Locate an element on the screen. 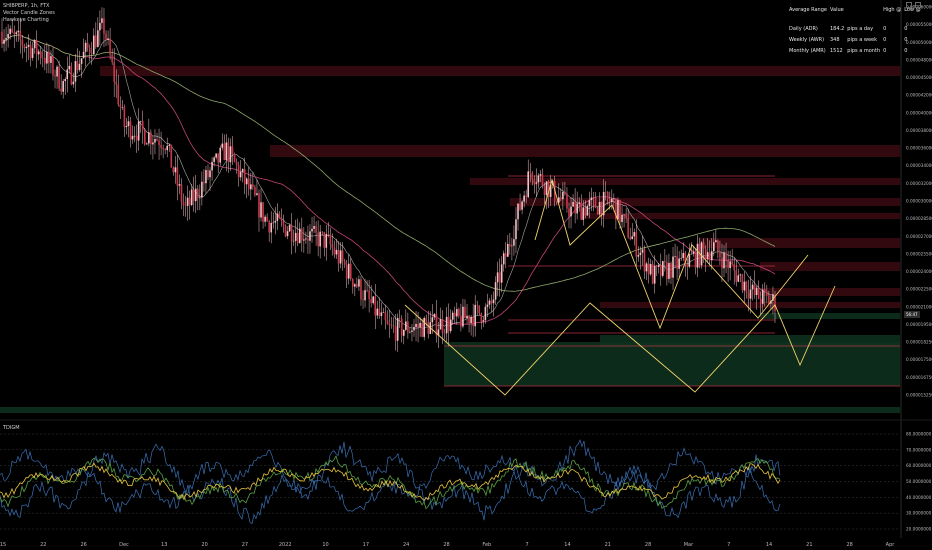 This screenshot has height=550, width=932. symbol-title: SHIBPERP, 1h, FTX is located at coordinates (29, 6).